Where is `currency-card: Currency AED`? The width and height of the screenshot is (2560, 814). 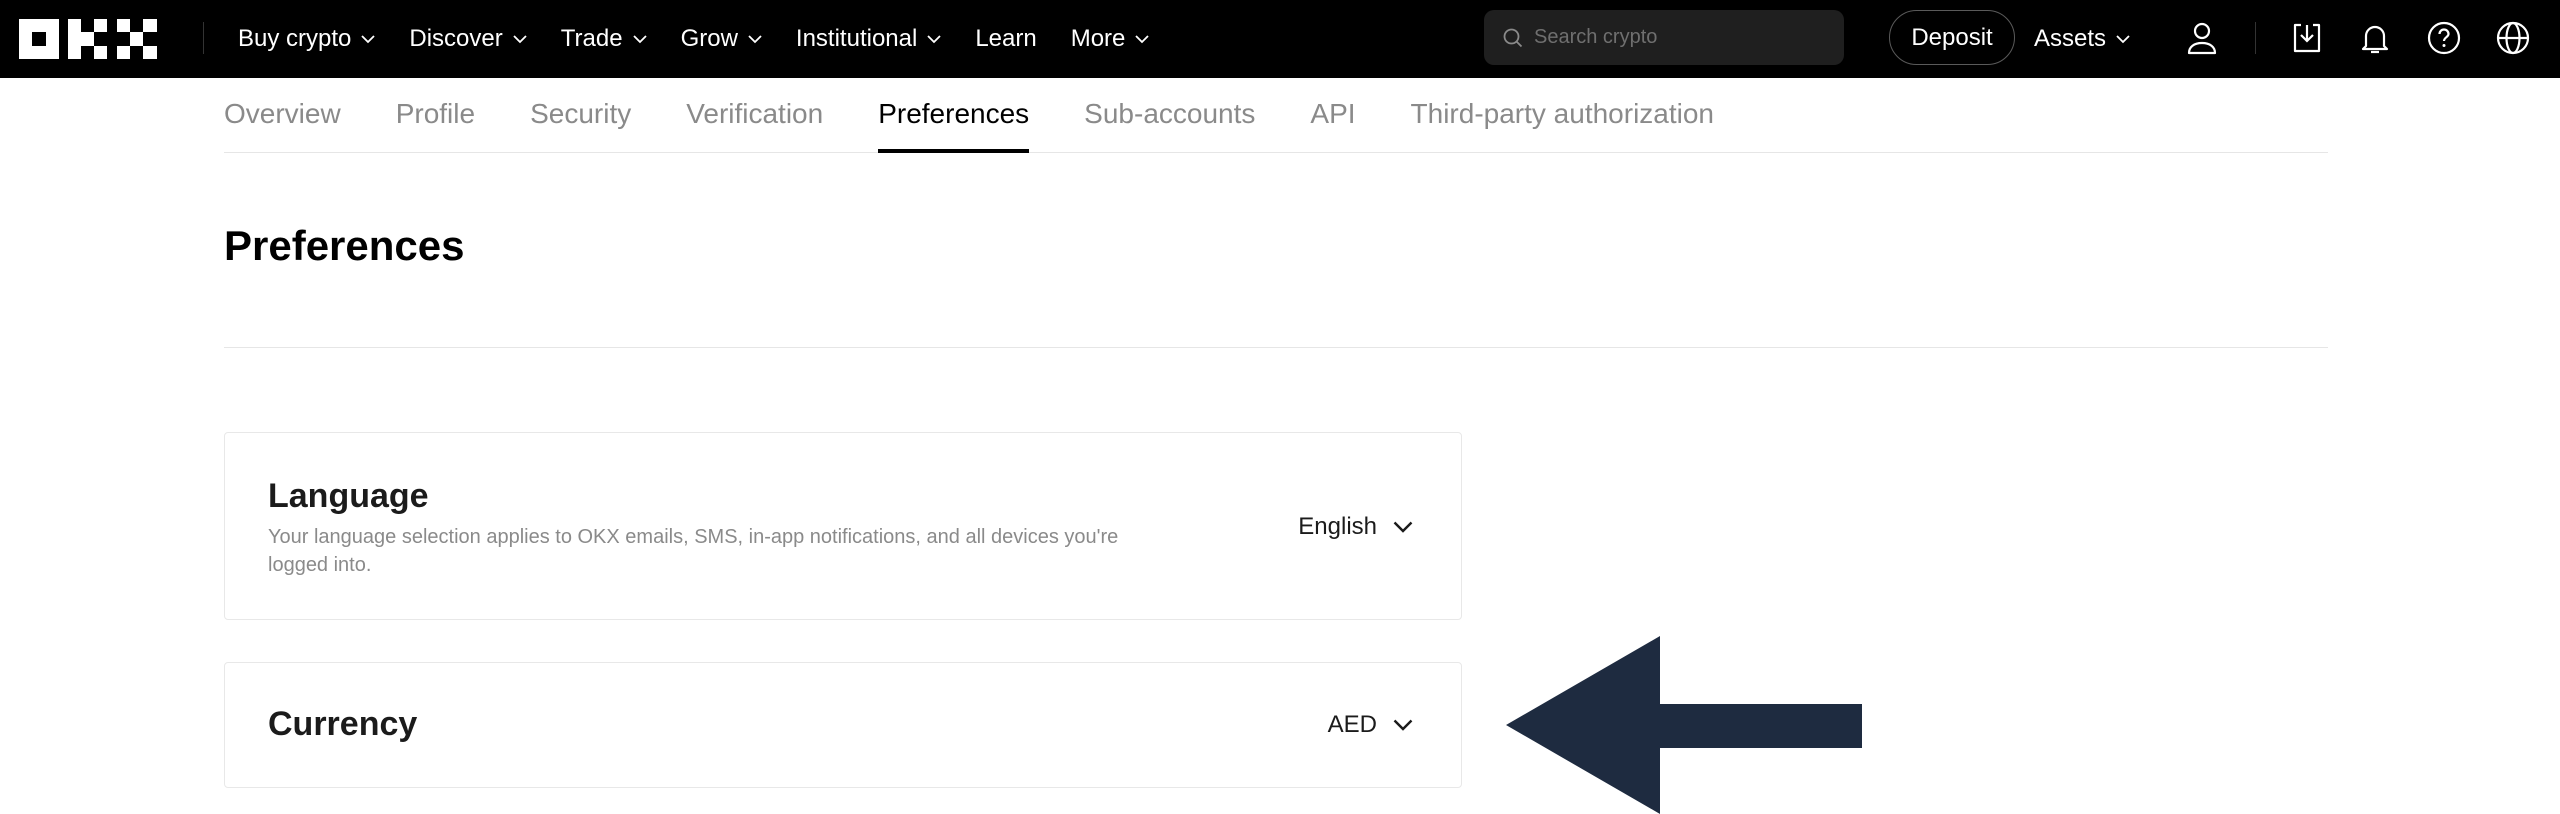 currency-card: Currency AED is located at coordinates (843, 725).